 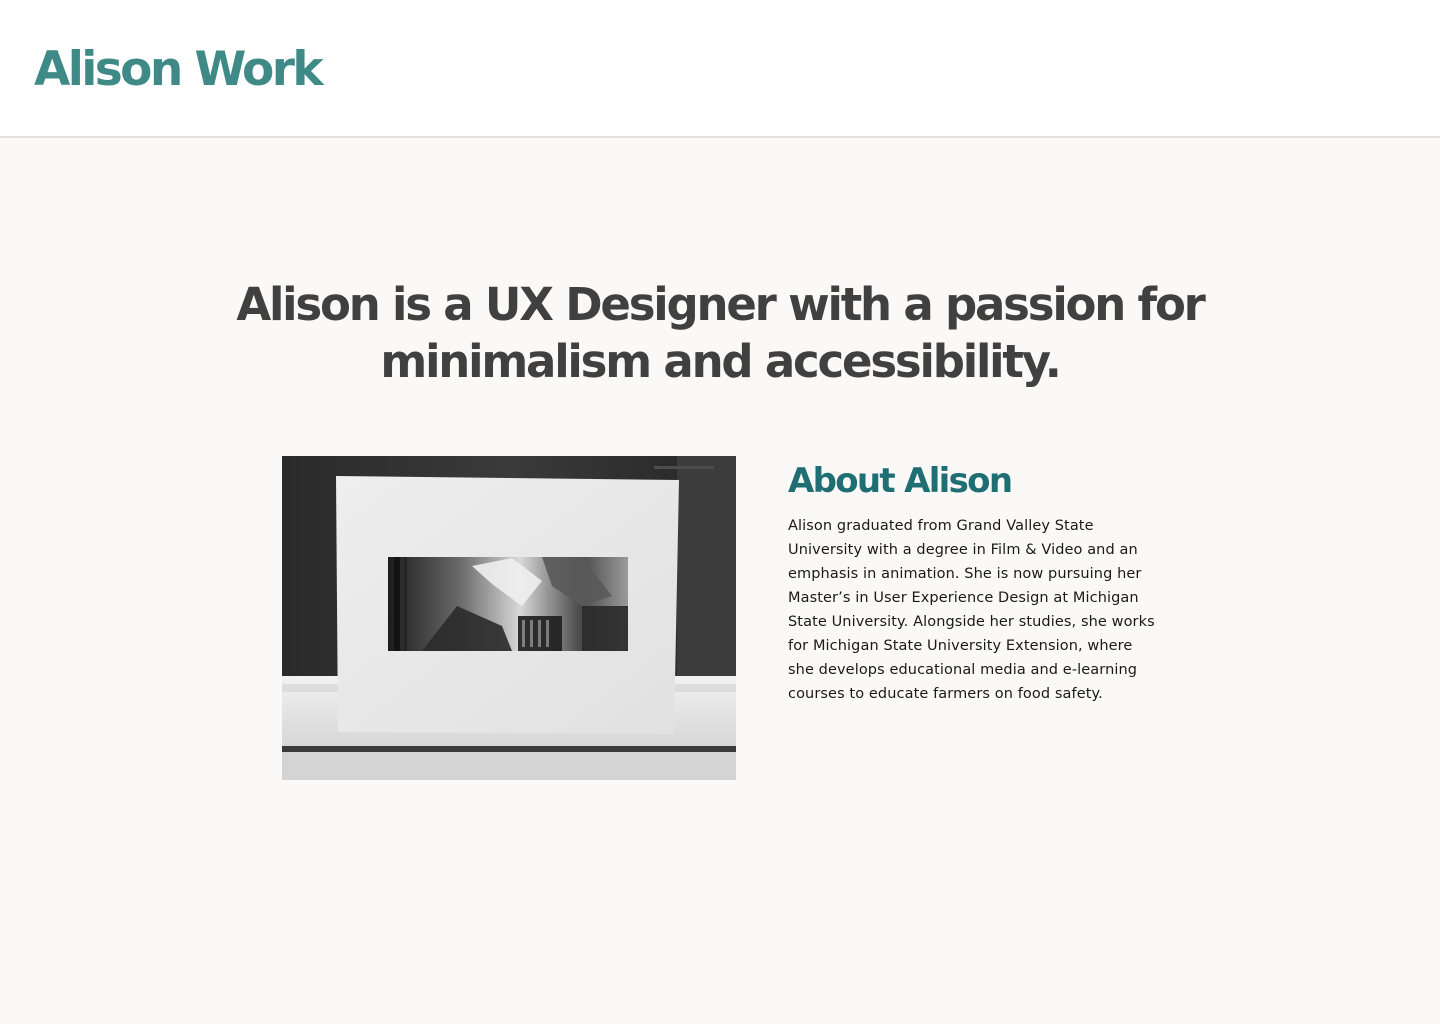 I want to click on site-header: Alison Work, so click(x=720, y=69).